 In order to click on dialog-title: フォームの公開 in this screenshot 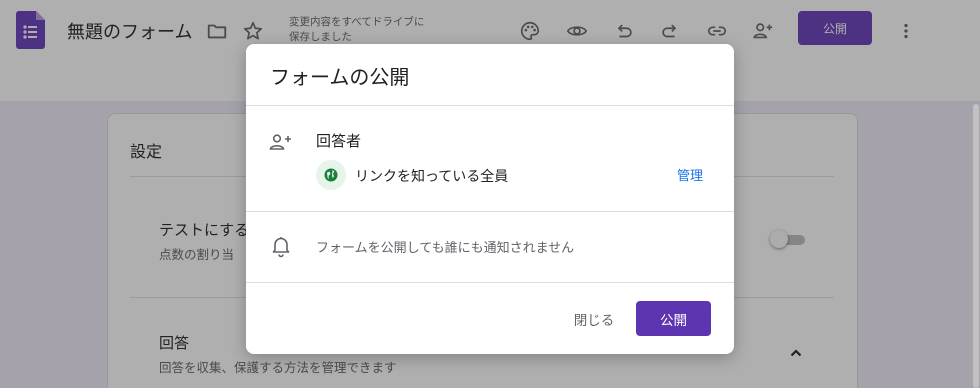, I will do `click(340, 77)`.